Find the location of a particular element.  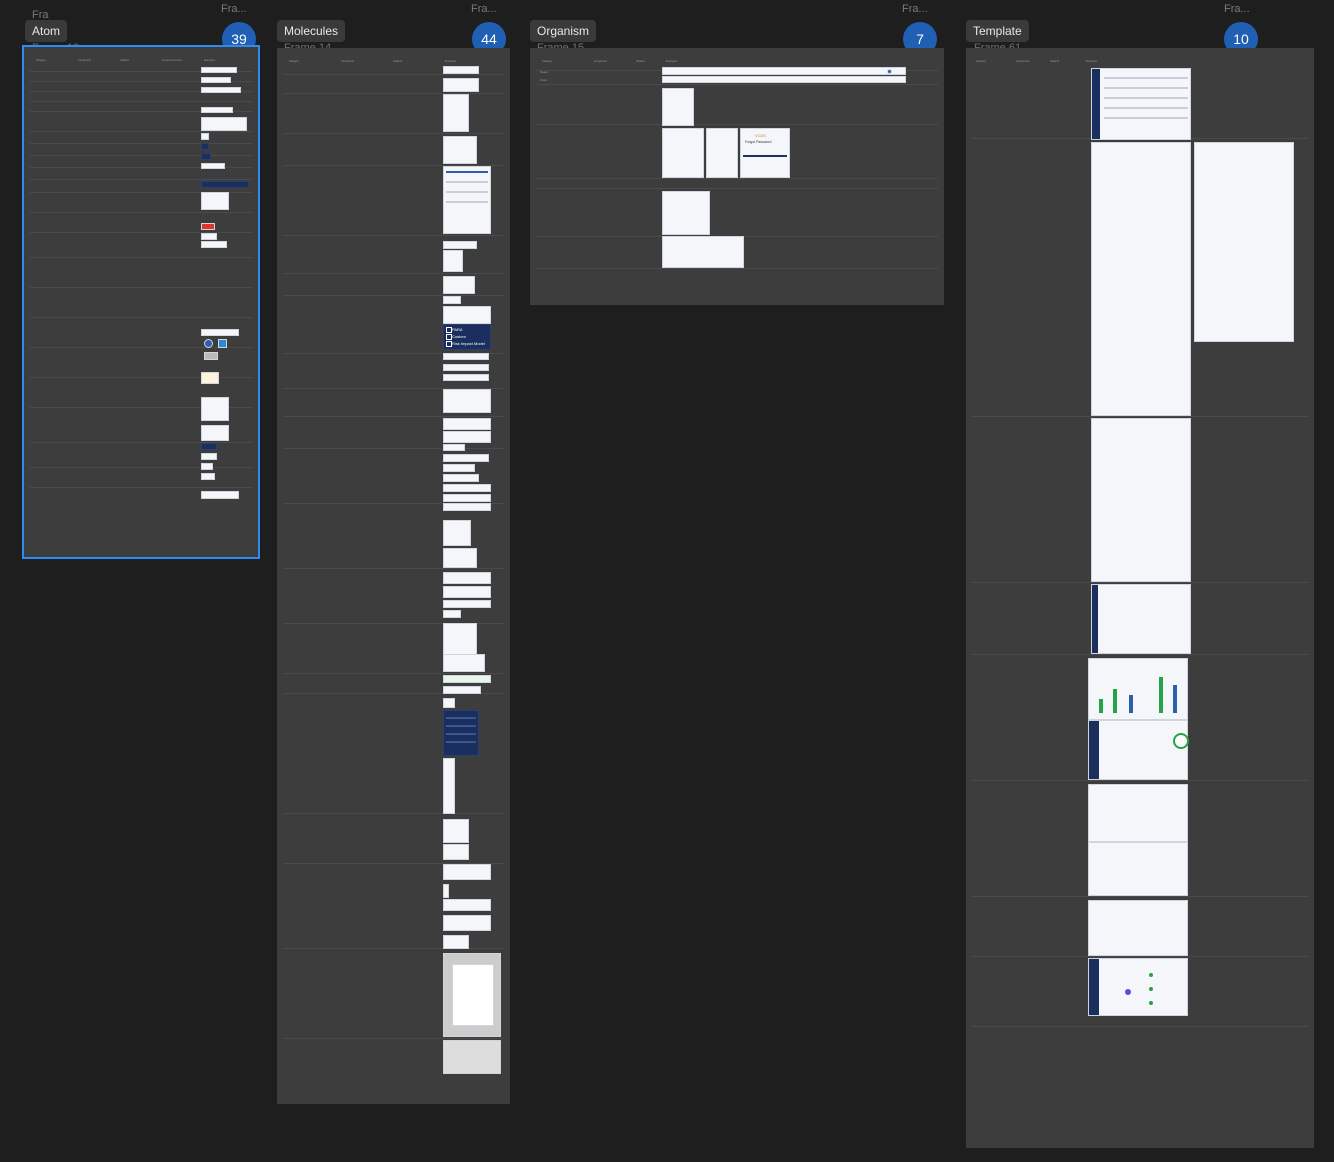

chip-template: Template is located at coordinates (997, 31).